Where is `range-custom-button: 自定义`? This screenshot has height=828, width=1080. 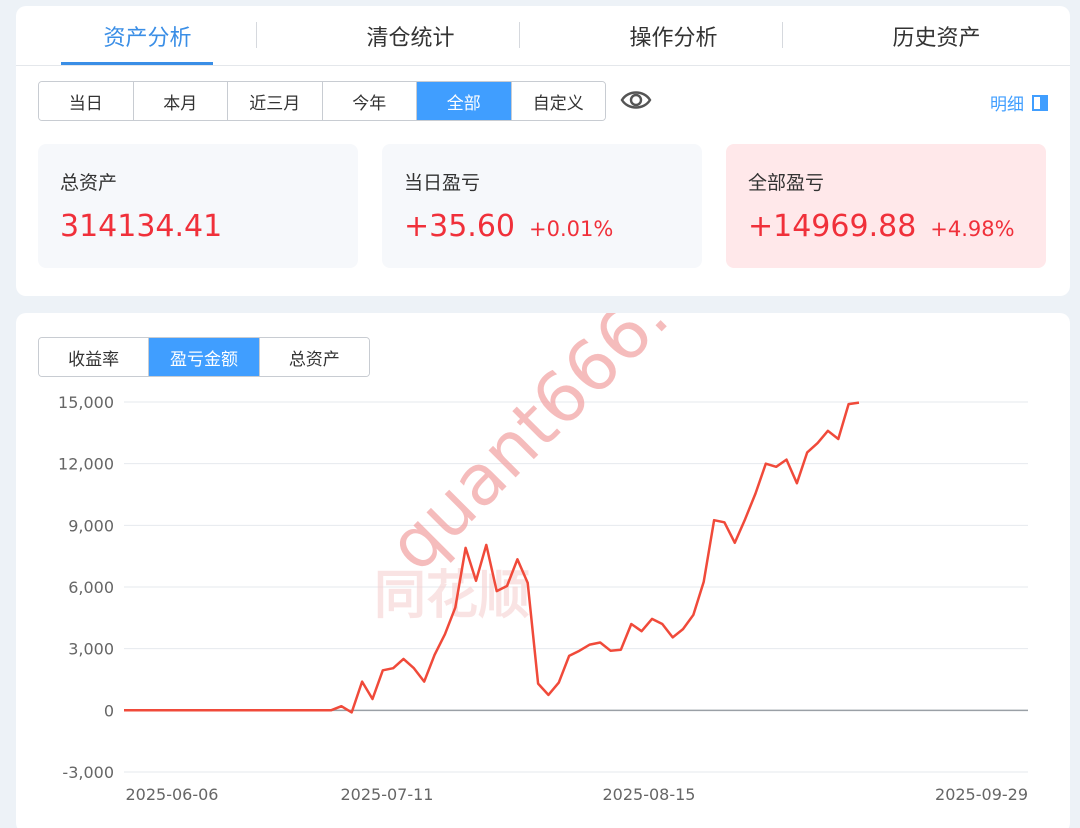 range-custom-button: 自定义 is located at coordinates (558, 101).